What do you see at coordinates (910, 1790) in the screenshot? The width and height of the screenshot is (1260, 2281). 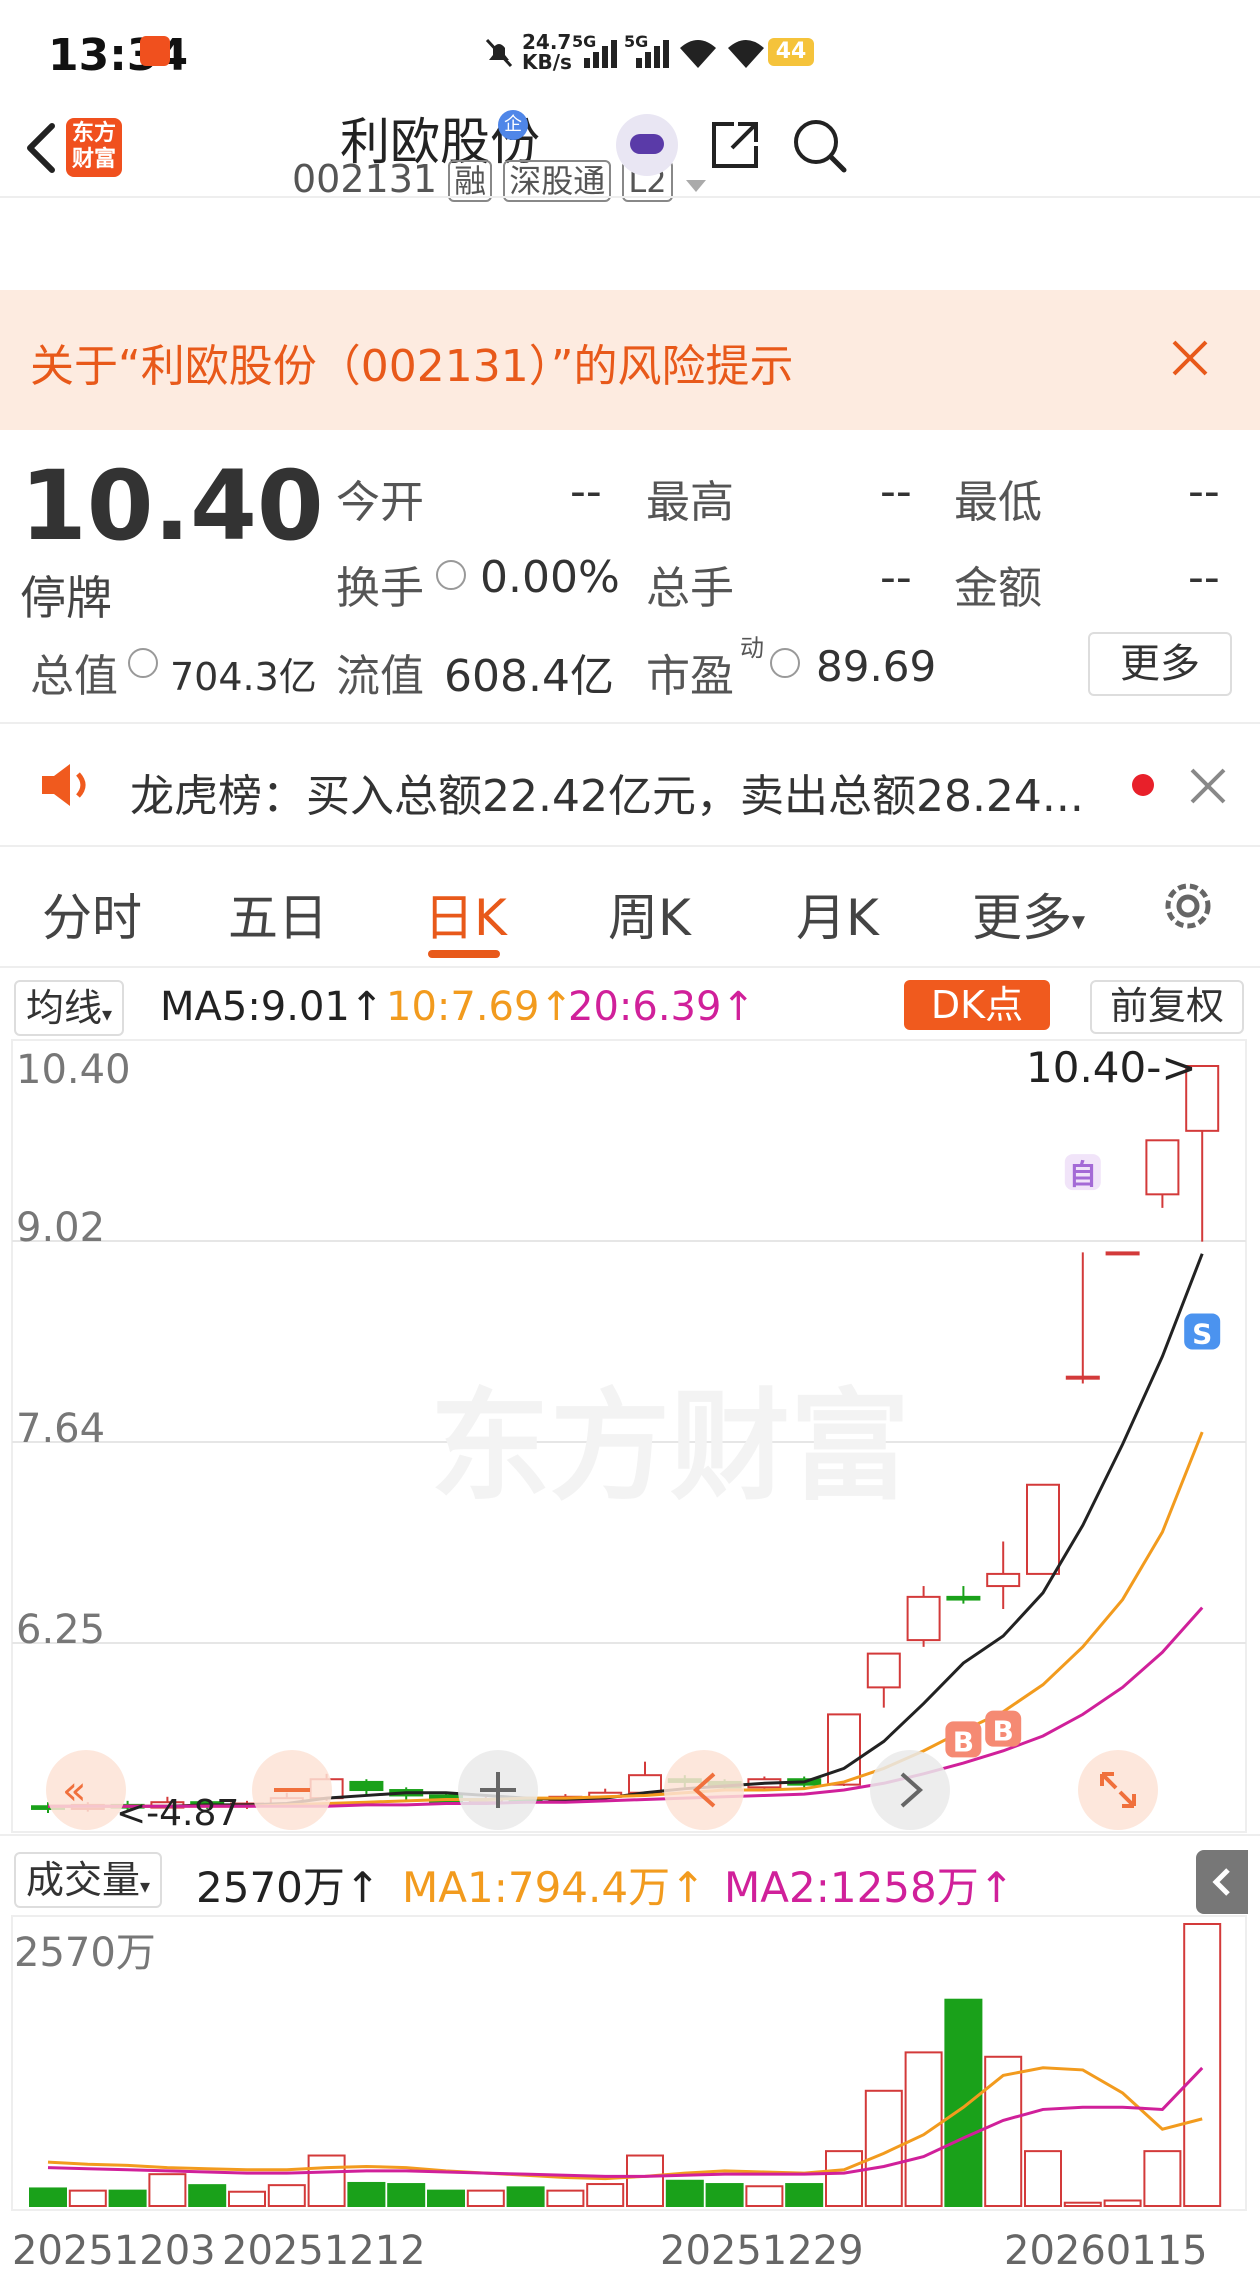 I see `scroll-right-icon` at bounding box center [910, 1790].